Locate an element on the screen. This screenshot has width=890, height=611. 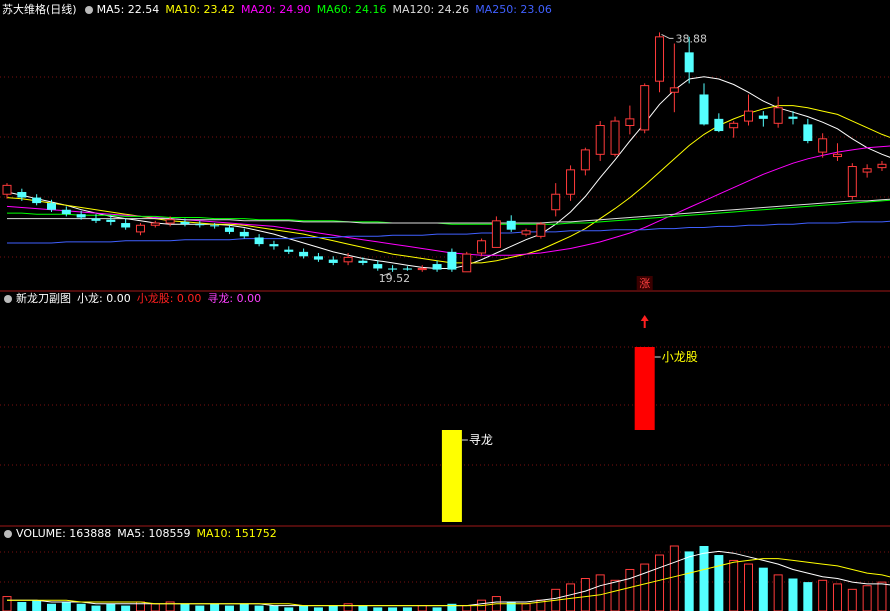
low-price-label: 19.52 is located at coordinates (395, 278).